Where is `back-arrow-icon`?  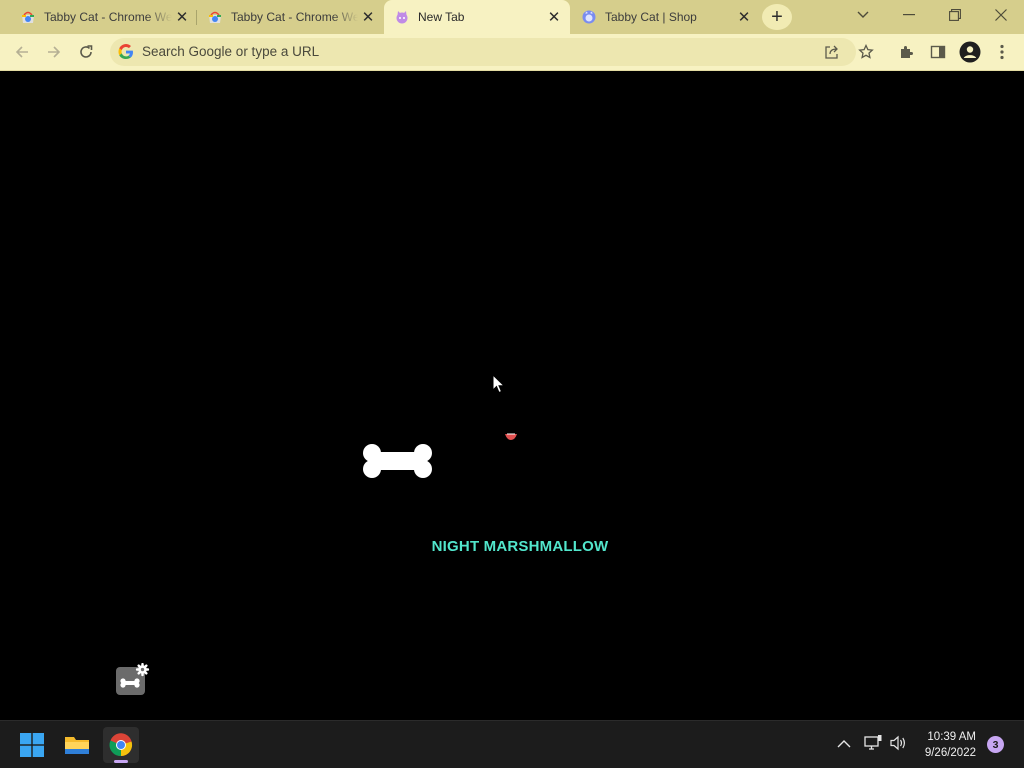
back-arrow-icon is located at coordinates (22, 52).